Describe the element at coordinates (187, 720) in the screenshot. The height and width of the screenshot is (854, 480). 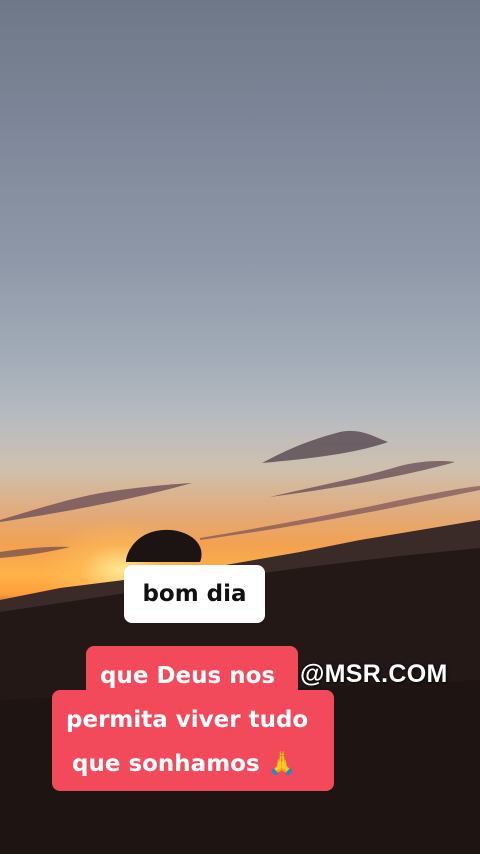
I see `message-line-2: permita viver tudo` at that location.